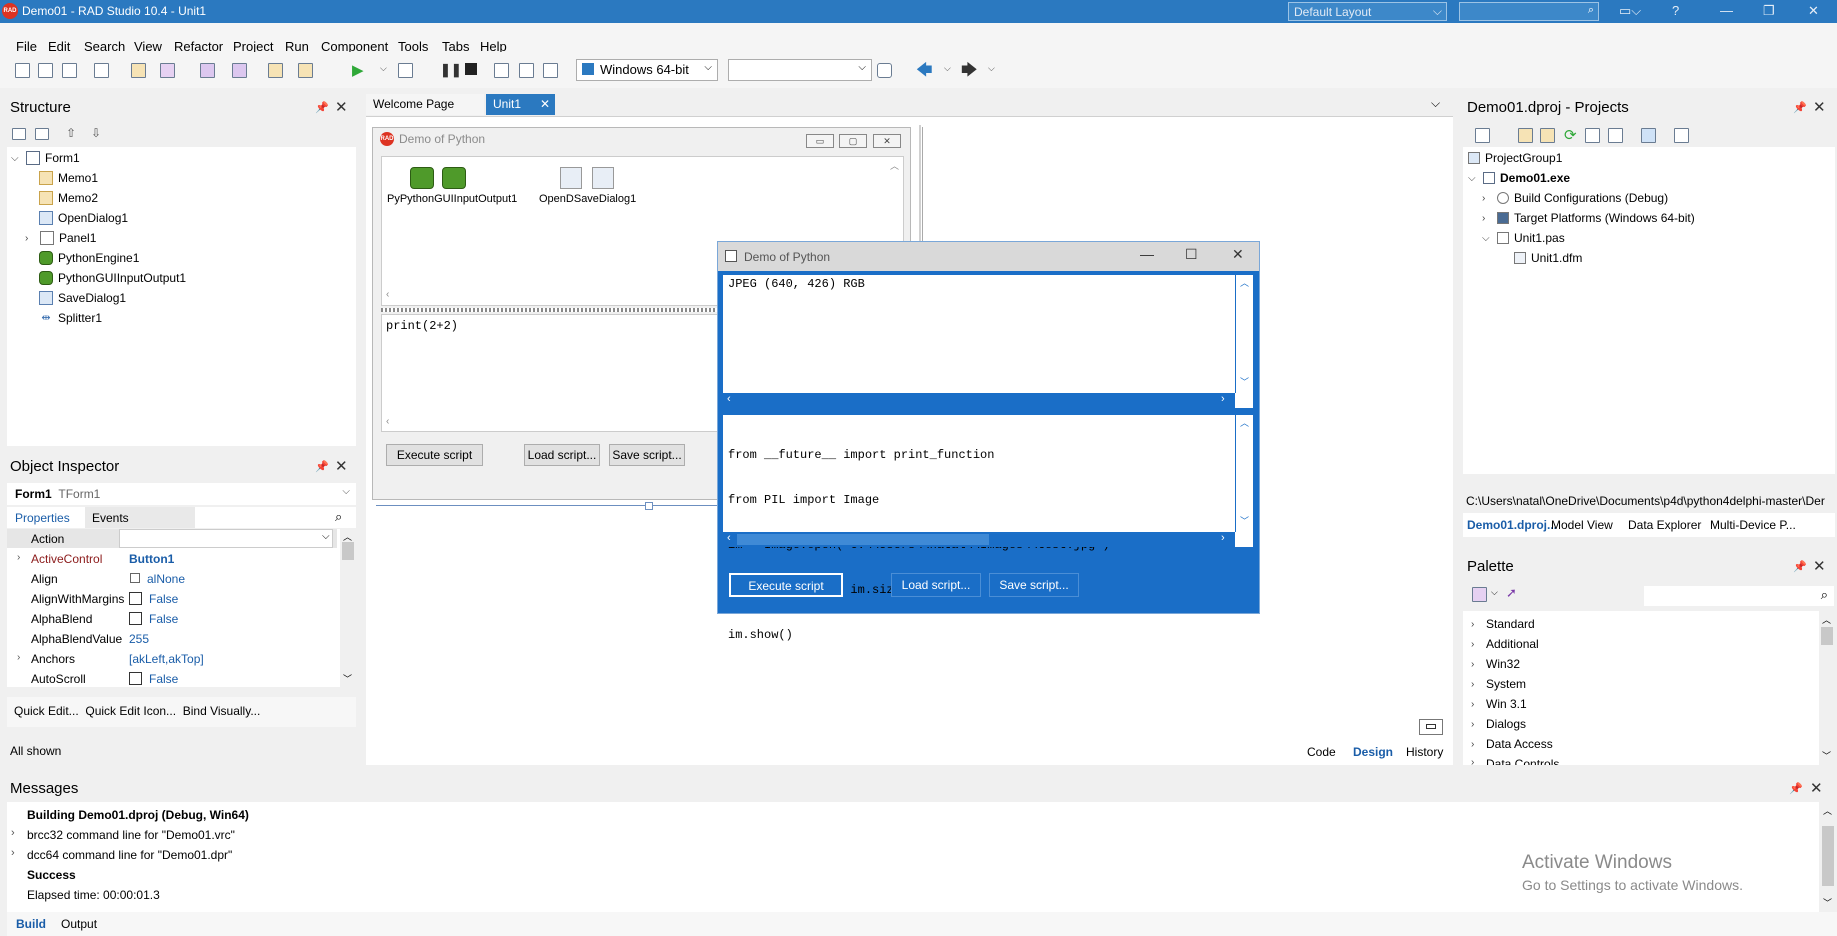  I want to click on form-preview-icon, so click(1431, 727).